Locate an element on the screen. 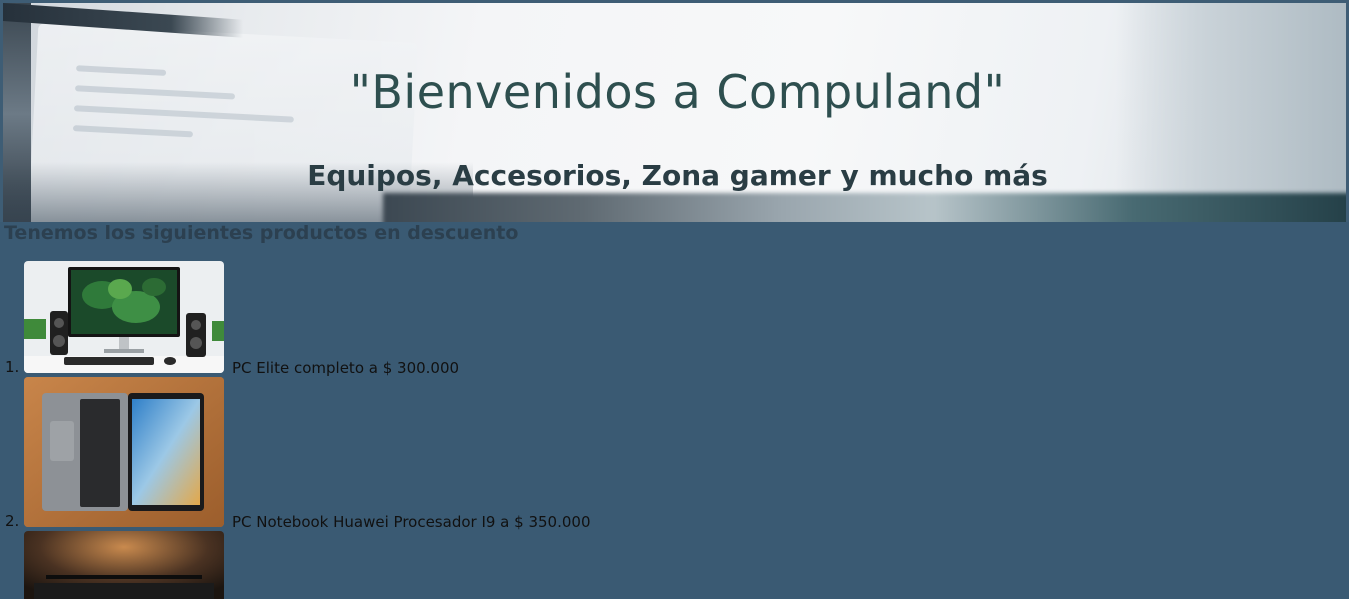  product-caption: PC Elite completo a $ 300.000 is located at coordinates (346, 368).